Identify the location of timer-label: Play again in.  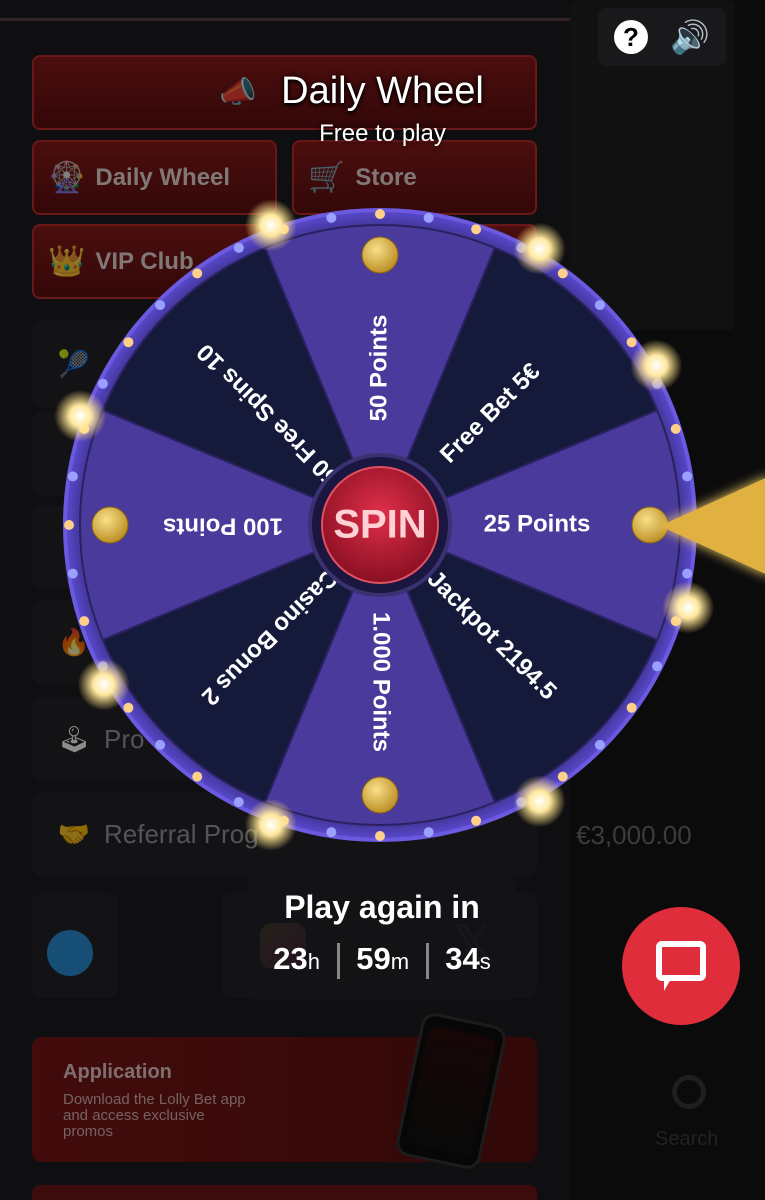
(382, 907).